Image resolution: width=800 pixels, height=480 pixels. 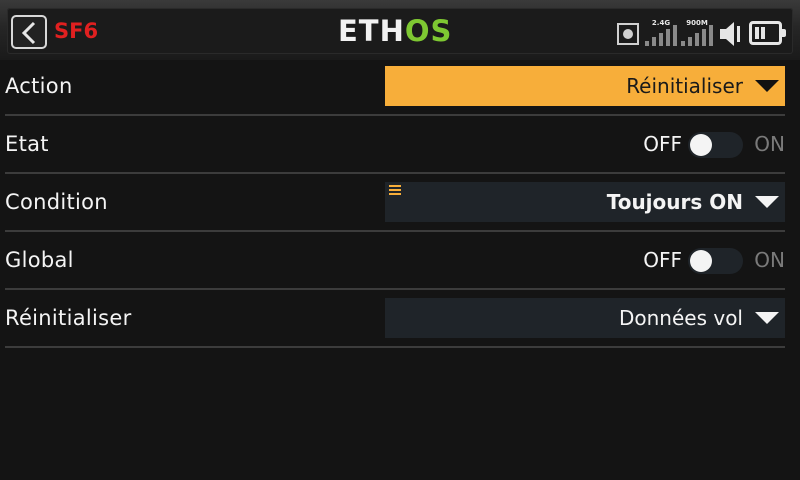 I want to click on reinitialiser-dropdown: Données vol, so click(x=585, y=318).